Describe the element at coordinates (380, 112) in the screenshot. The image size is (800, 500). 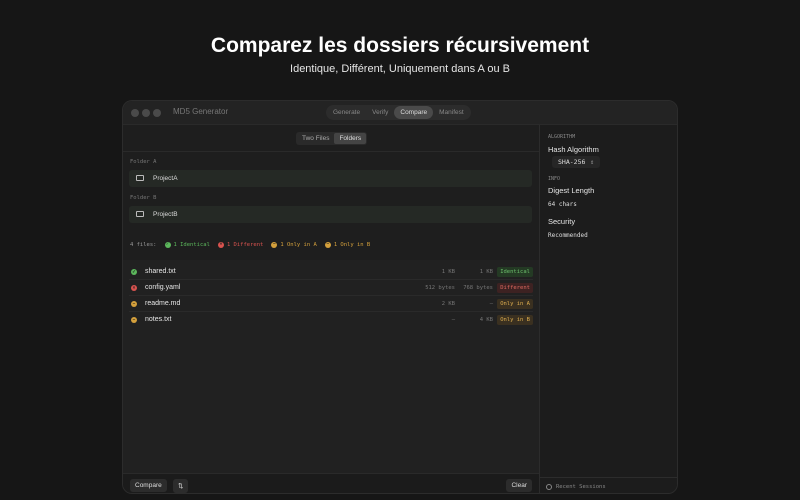
I see `tab-verify: Verify` at that location.